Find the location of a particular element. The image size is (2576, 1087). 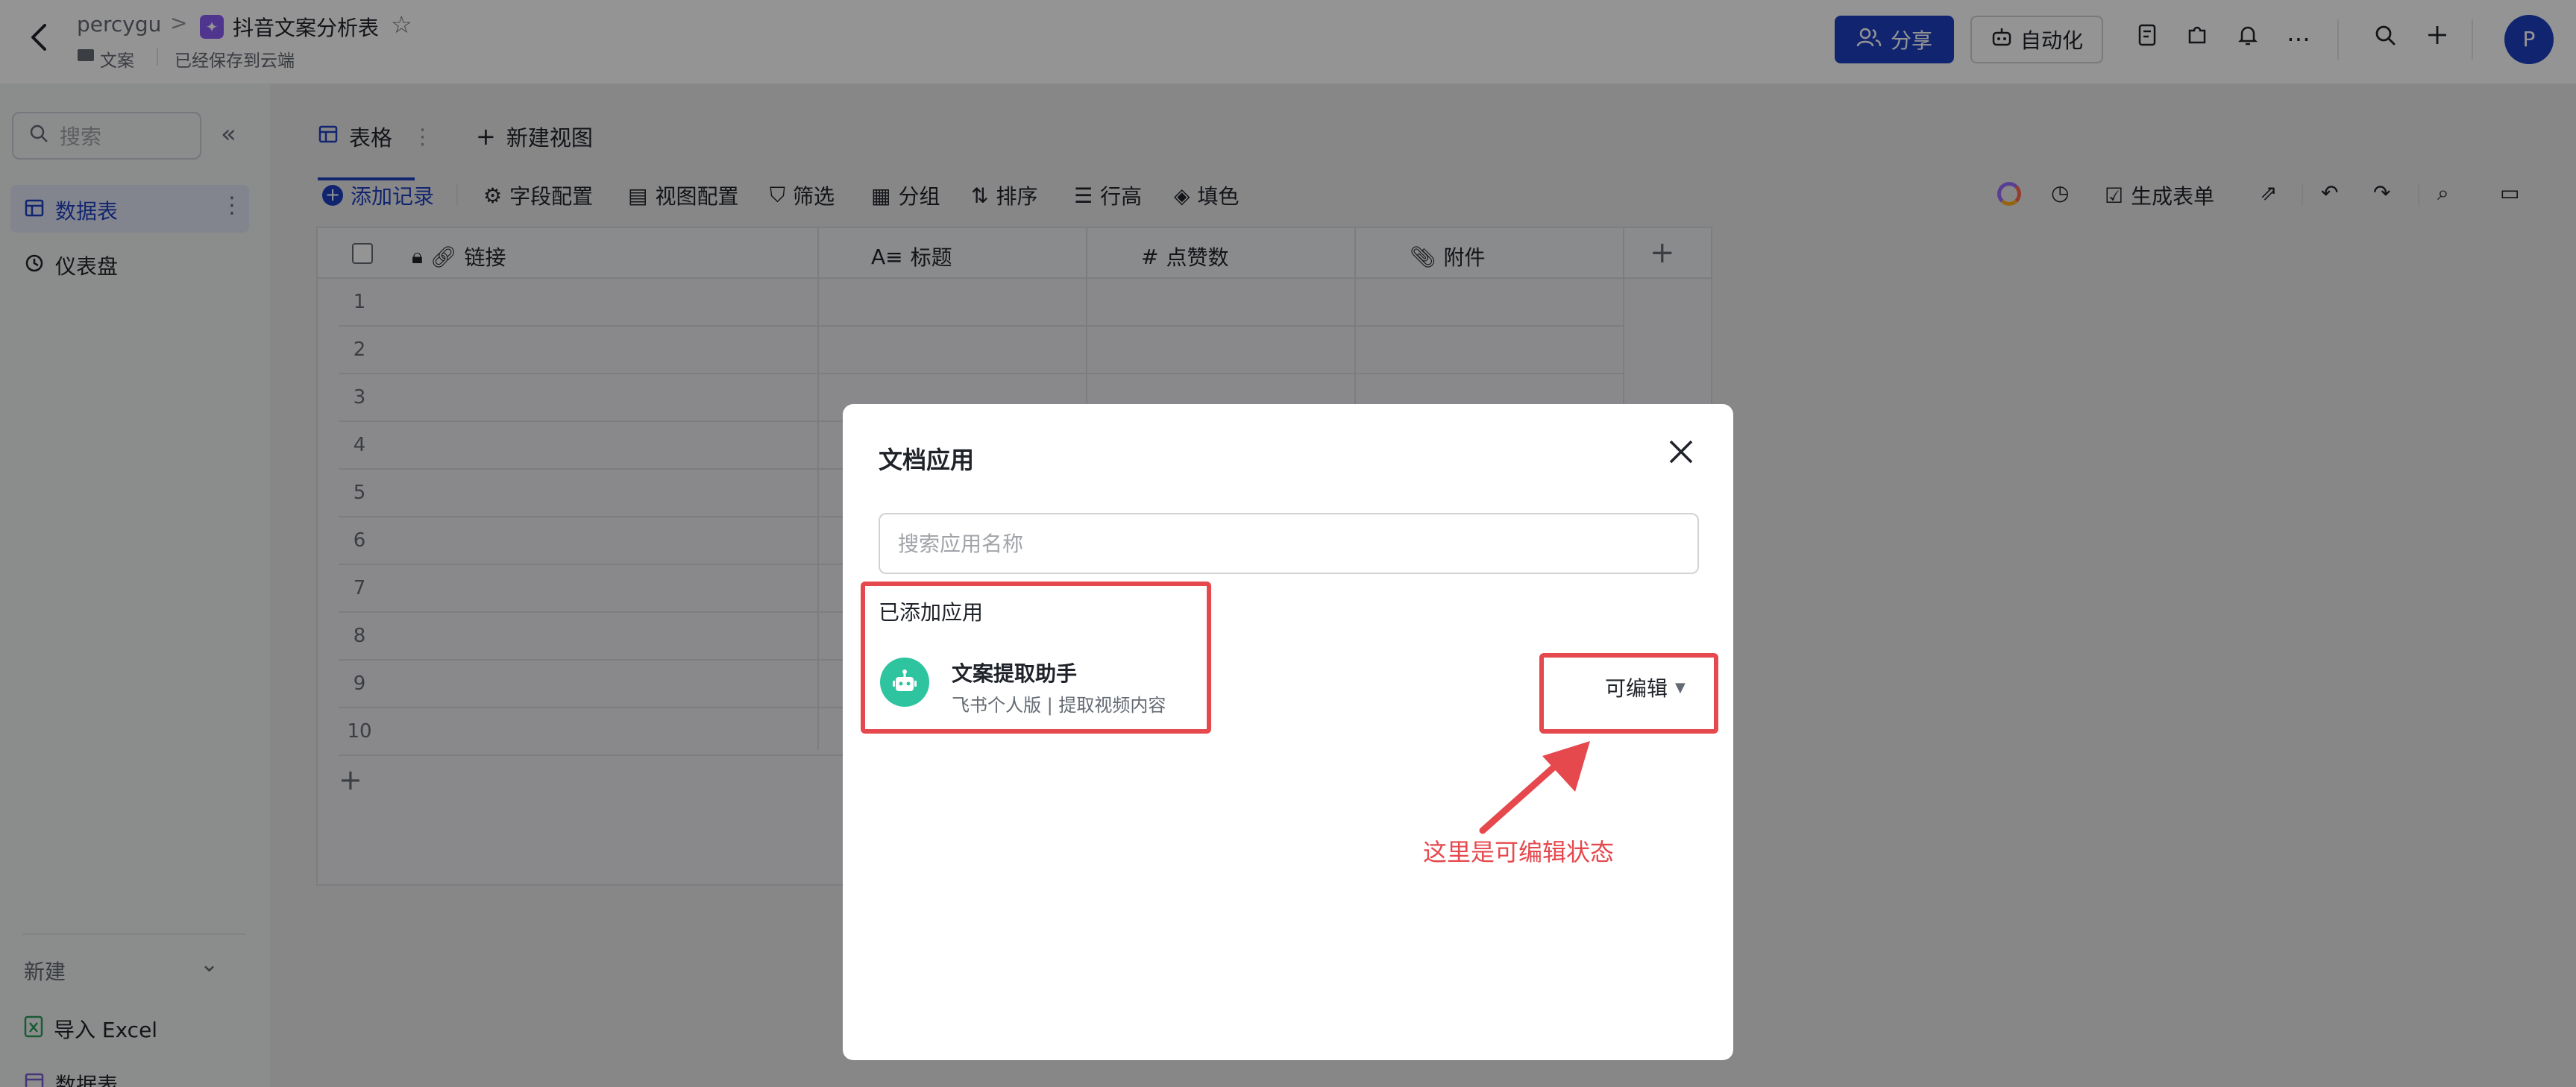

annotation-arrow-icon is located at coordinates (1535, 787).